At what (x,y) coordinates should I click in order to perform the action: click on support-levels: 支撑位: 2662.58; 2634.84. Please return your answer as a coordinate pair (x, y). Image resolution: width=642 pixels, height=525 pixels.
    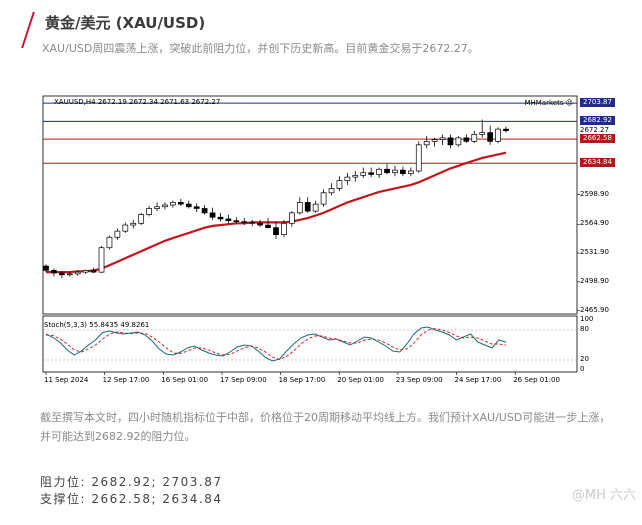
    Looking at the image, I should click on (131, 499).